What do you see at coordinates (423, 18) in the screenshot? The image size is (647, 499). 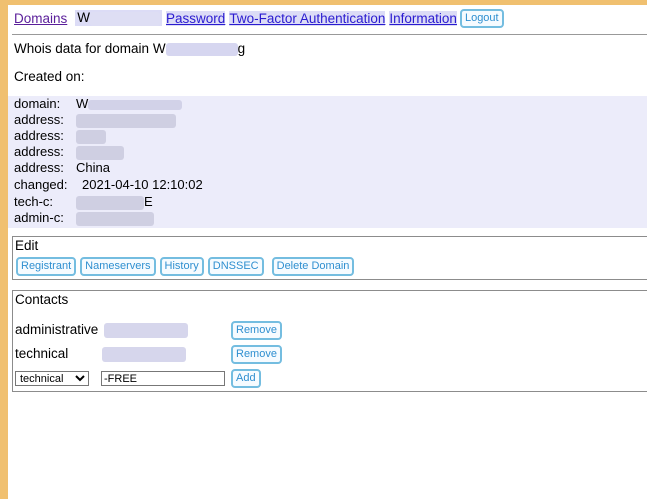 I see `nav-information-link: Information` at bounding box center [423, 18].